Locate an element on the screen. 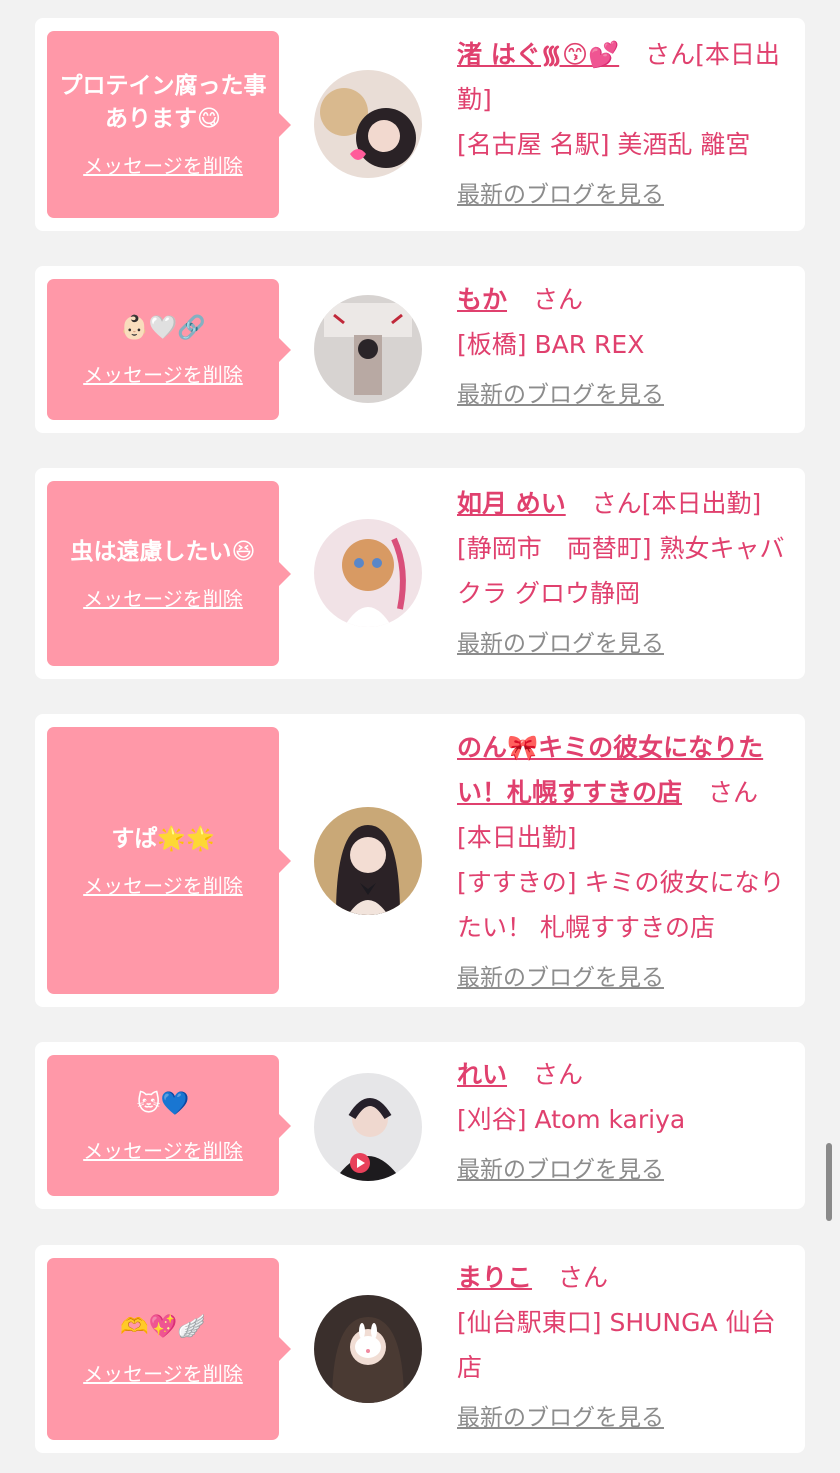 Image resolution: width=840 pixels, height=1473 pixels. girl-name-link: もか is located at coordinates (482, 299).